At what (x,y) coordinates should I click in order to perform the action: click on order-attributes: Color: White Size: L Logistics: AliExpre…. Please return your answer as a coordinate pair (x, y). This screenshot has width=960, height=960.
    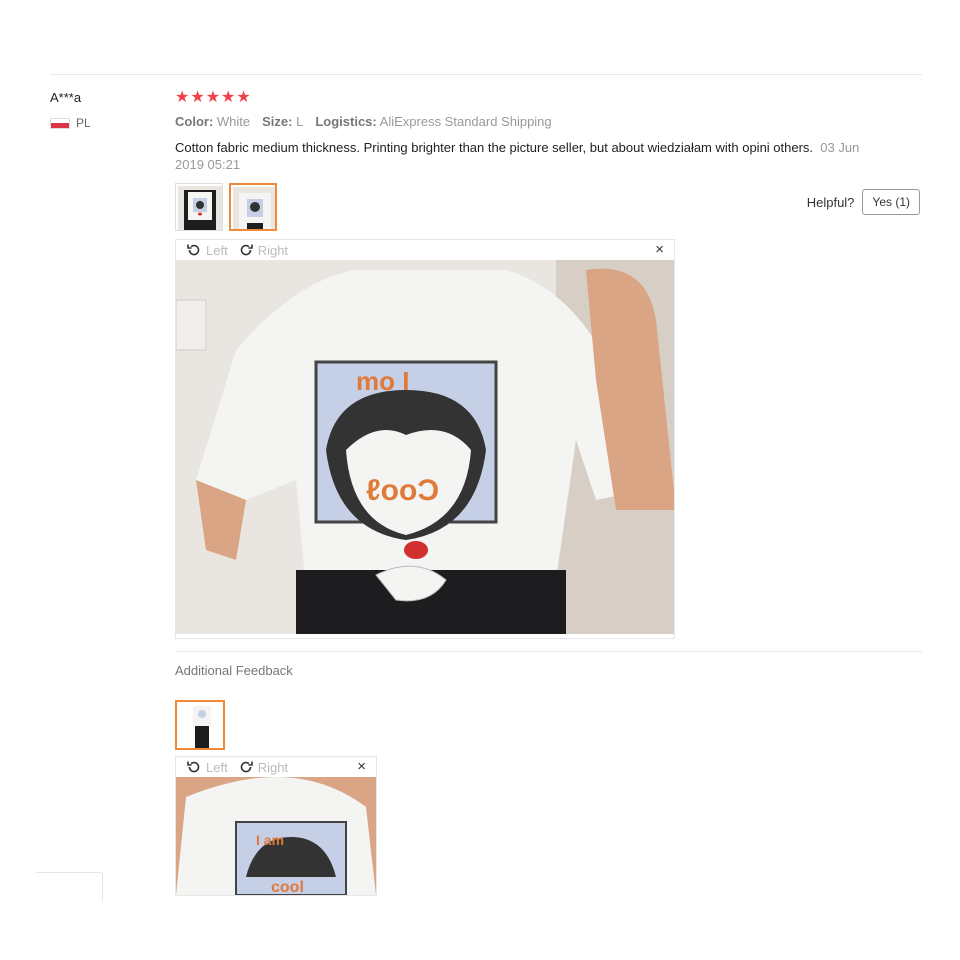
    Looking at the image, I should click on (363, 121).